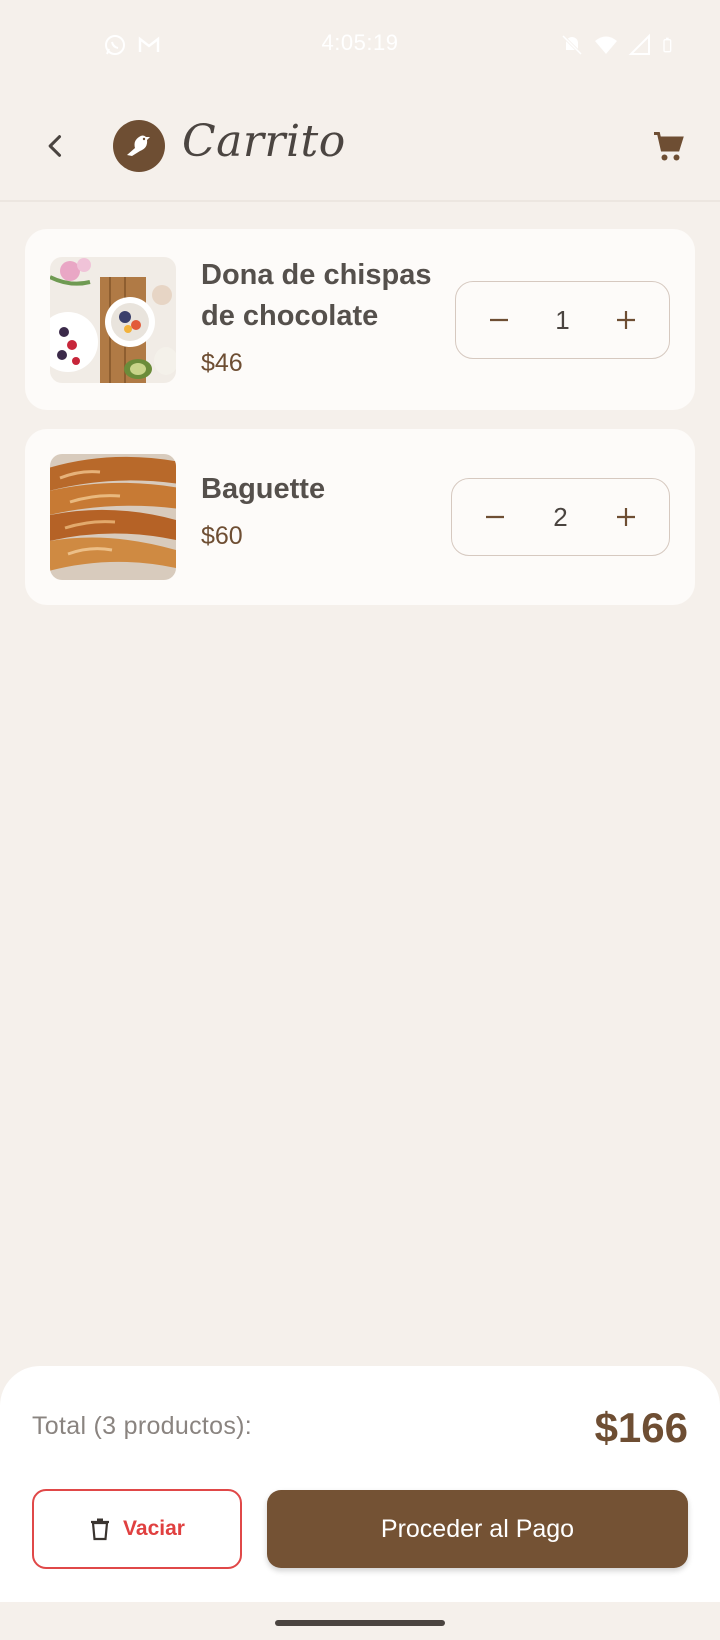 The width and height of the screenshot is (720, 1640). I want to click on checkout-button: Proceder al Pago, so click(477, 1529).